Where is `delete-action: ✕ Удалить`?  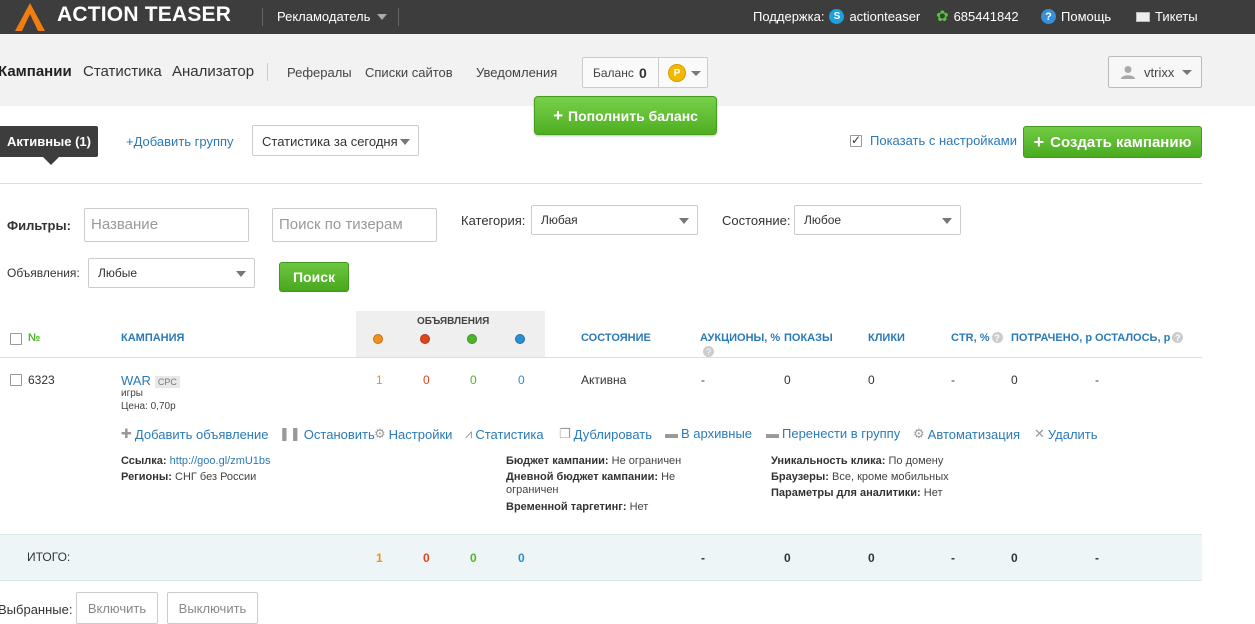
delete-action: ✕ Удалить is located at coordinates (1066, 434).